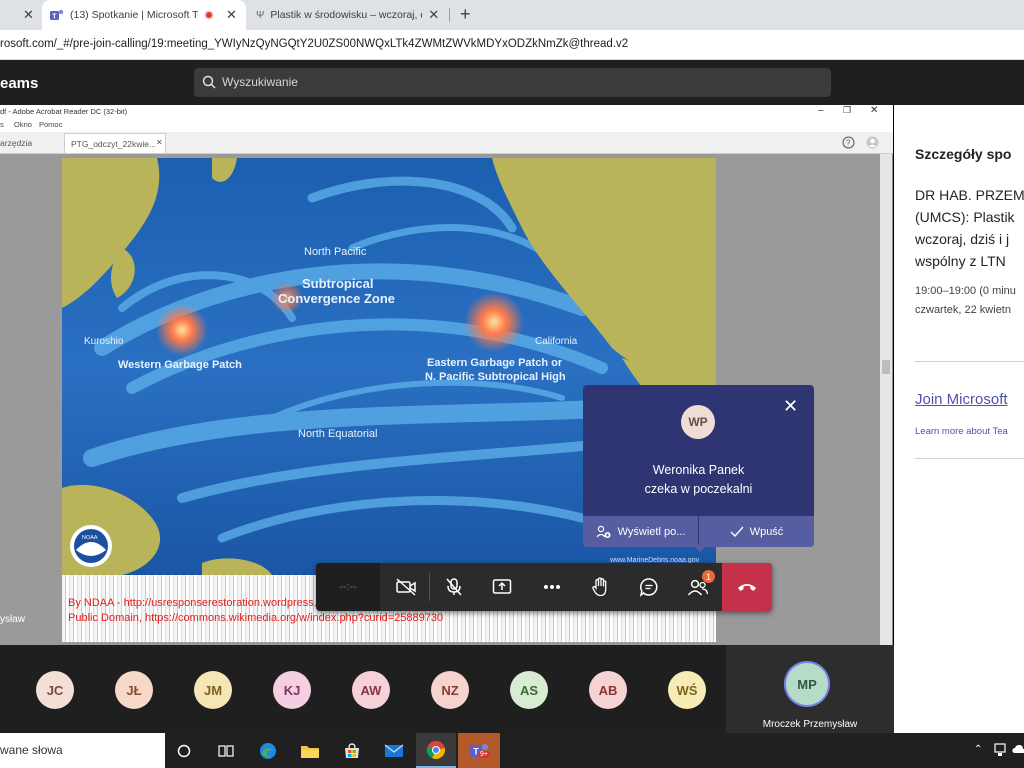 The width and height of the screenshot is (1024, 768). Describe the element at coordinates (134, 690) in the screenshot. I see `participant-avatar: JŁ` at that location.